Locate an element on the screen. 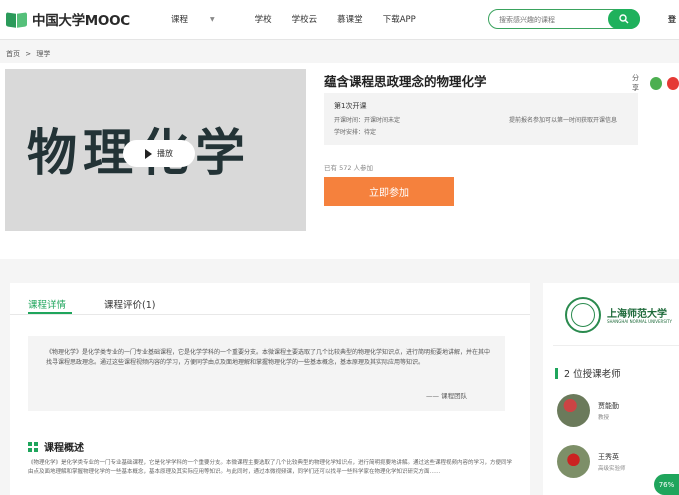 The height and width of the screenshot is (495, 679). search-button is located at coordinates (624, 19).